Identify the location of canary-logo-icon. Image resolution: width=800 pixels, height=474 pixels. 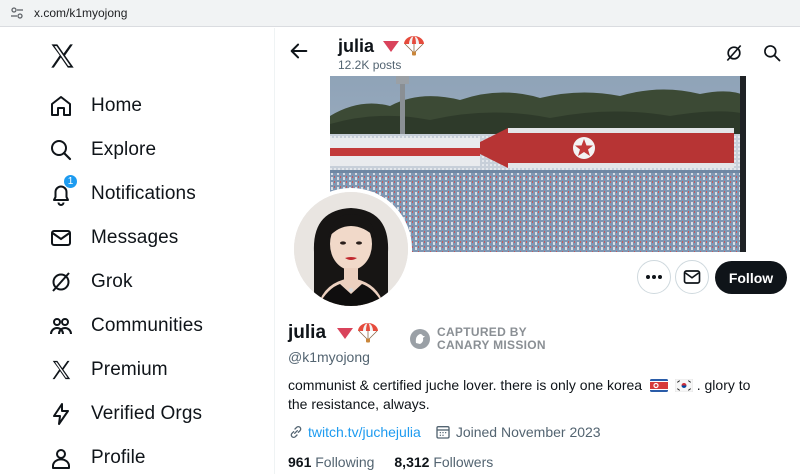
(420, 339).